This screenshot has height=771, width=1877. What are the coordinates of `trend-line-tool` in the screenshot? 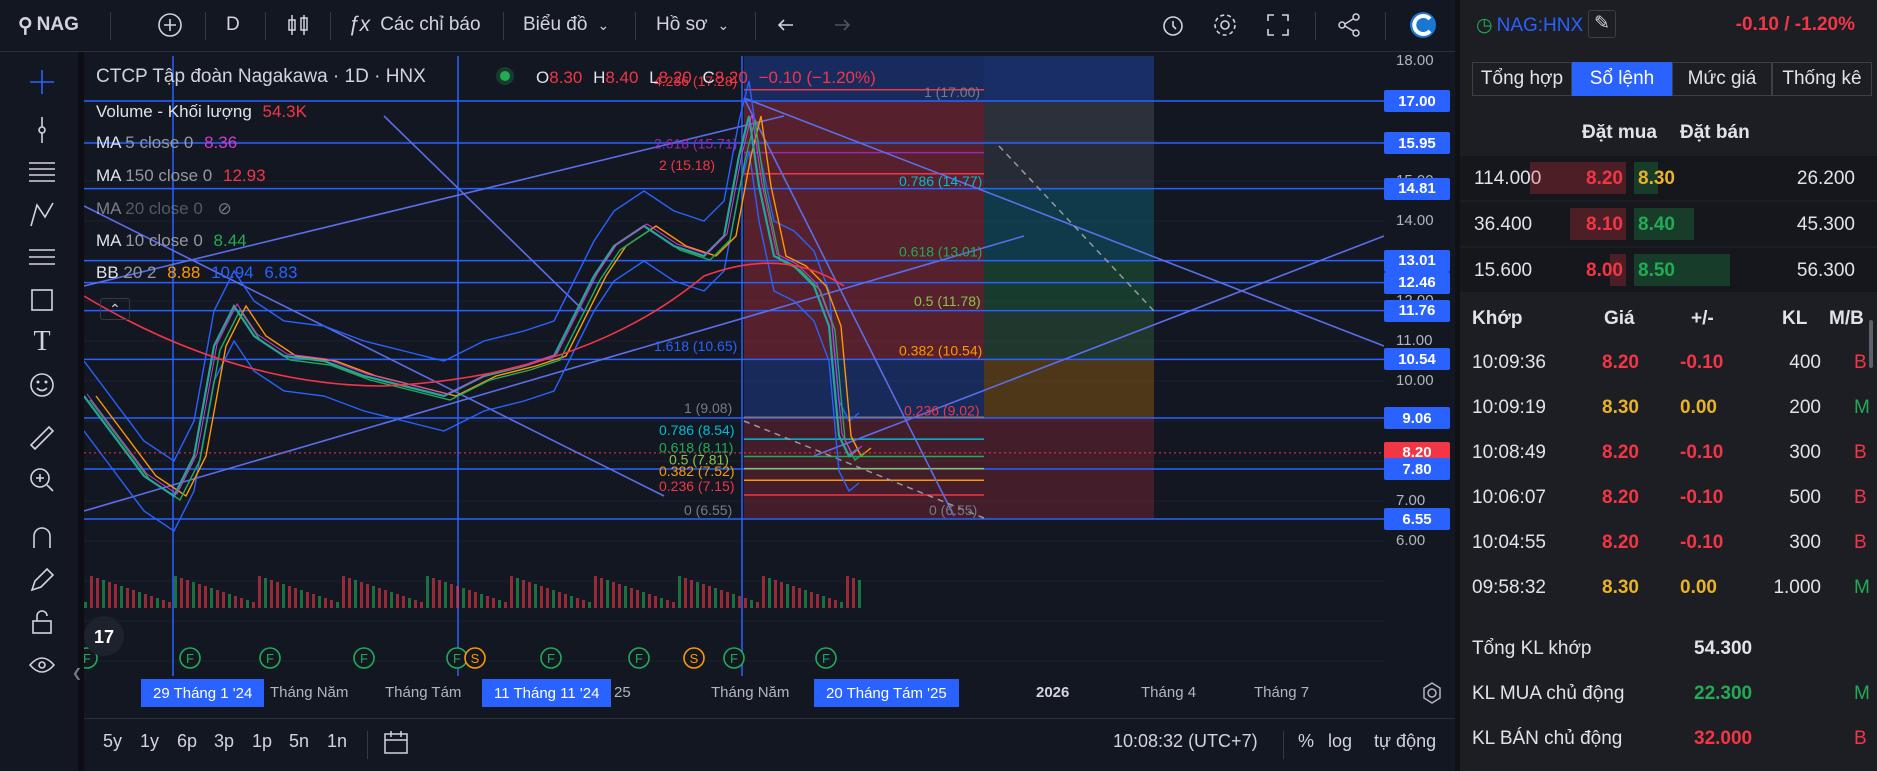 It's located at (42, 130).